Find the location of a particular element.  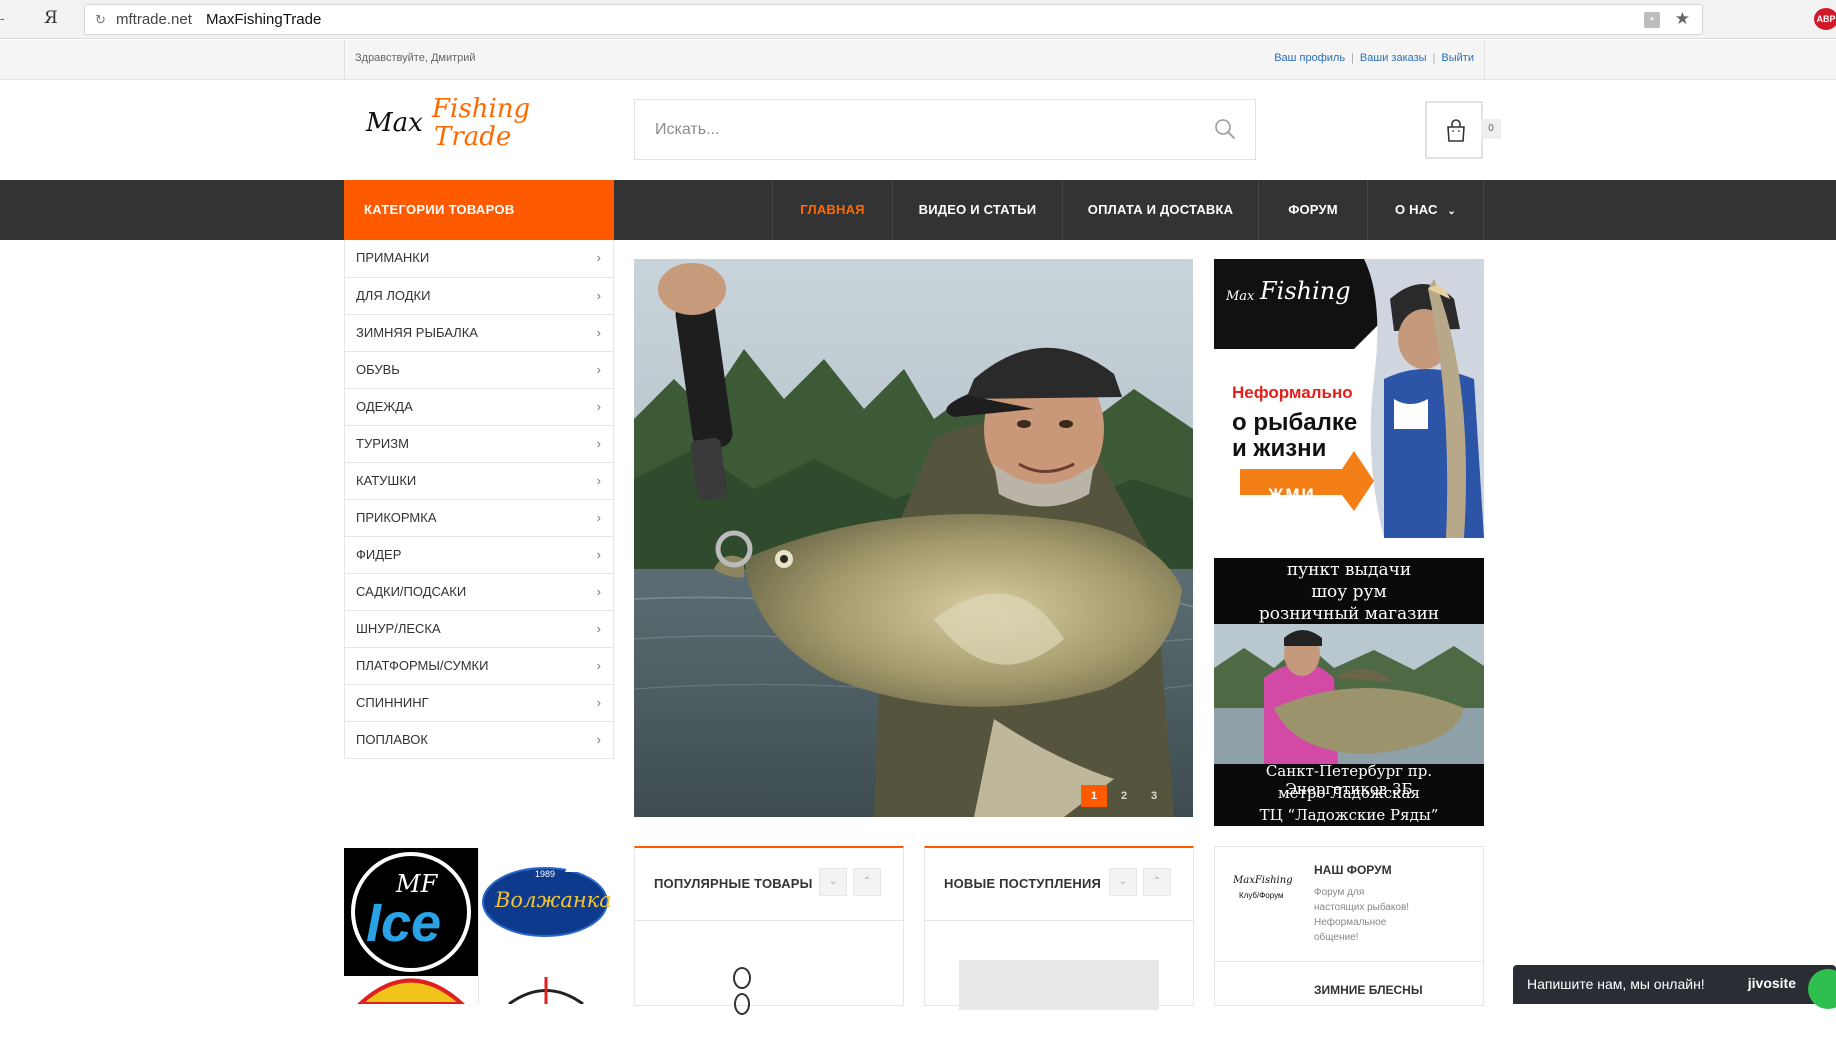

volzhanka-name: Волжанка is located at coordinates (553, 900).